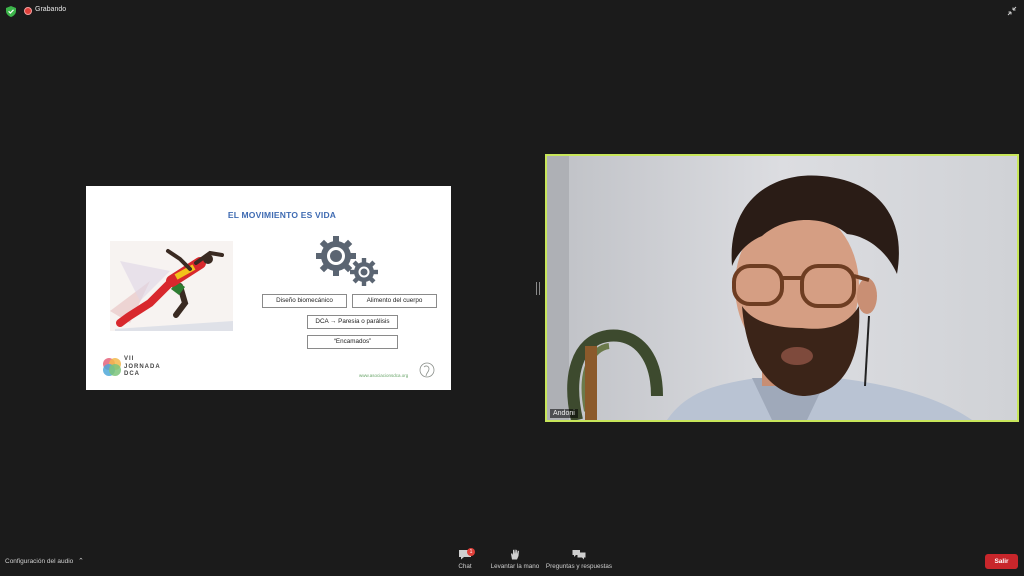  I want to click on slide-title: EL MOVIMIENTO ES VIDA, so click(282, 215).